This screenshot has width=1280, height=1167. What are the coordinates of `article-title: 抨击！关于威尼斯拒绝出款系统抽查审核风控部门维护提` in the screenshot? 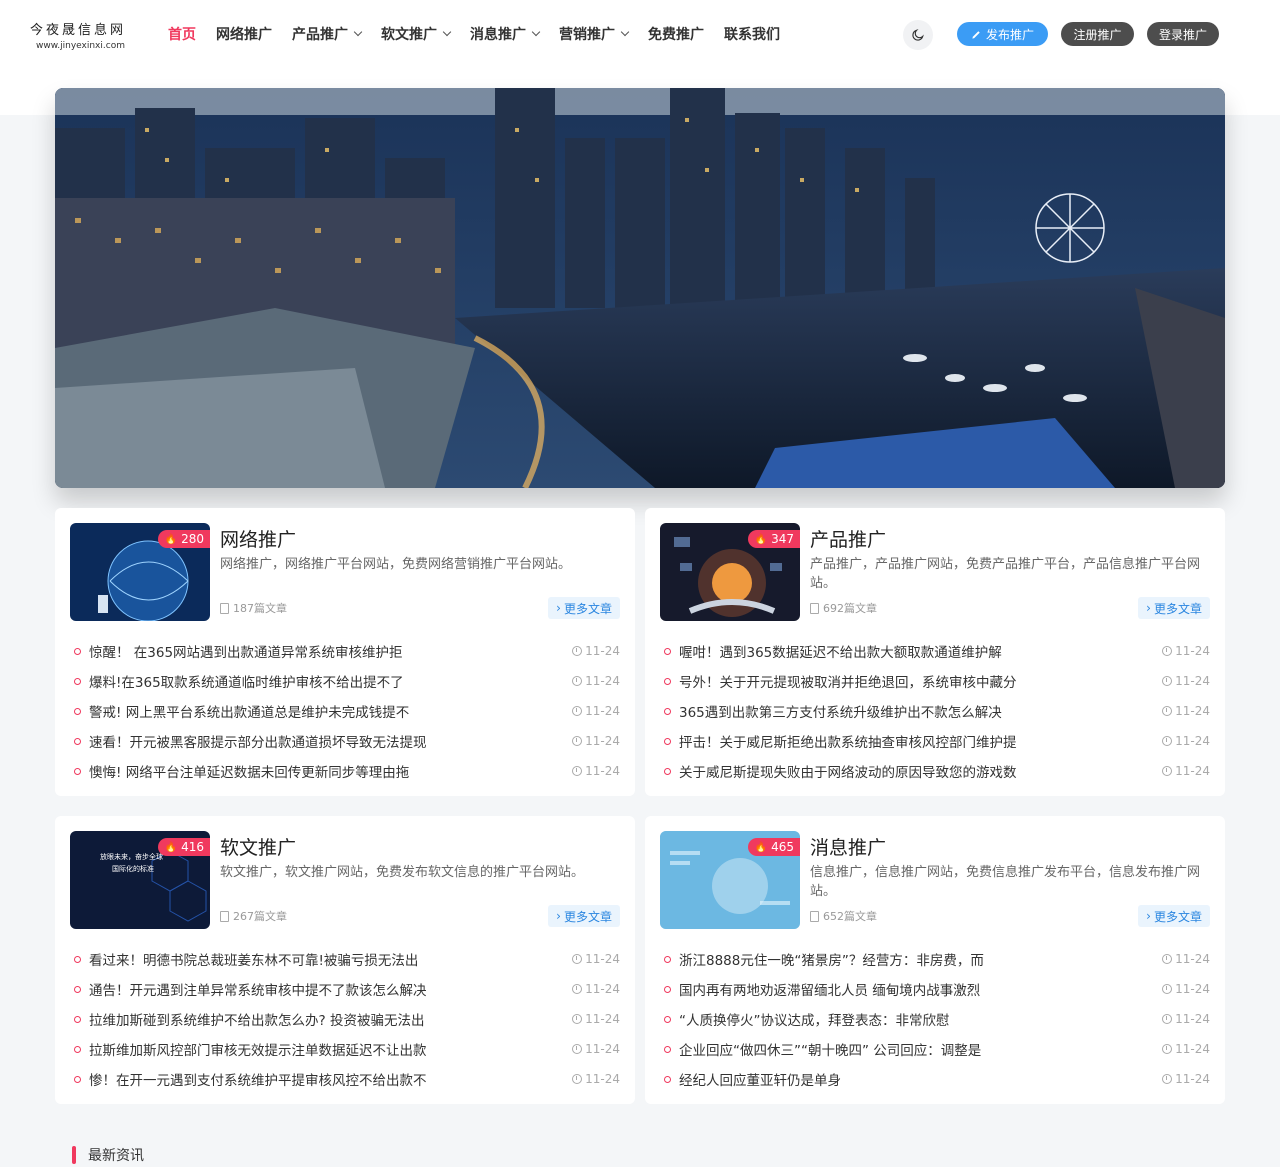 It's located at (848, 741).